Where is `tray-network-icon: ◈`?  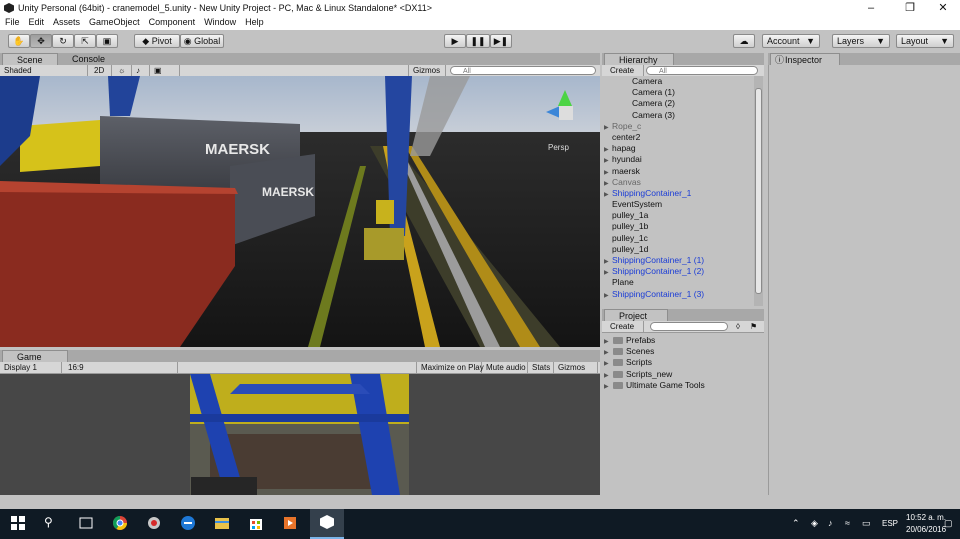
tray-network-icon: ◈ is located at coordinates (814, 523).